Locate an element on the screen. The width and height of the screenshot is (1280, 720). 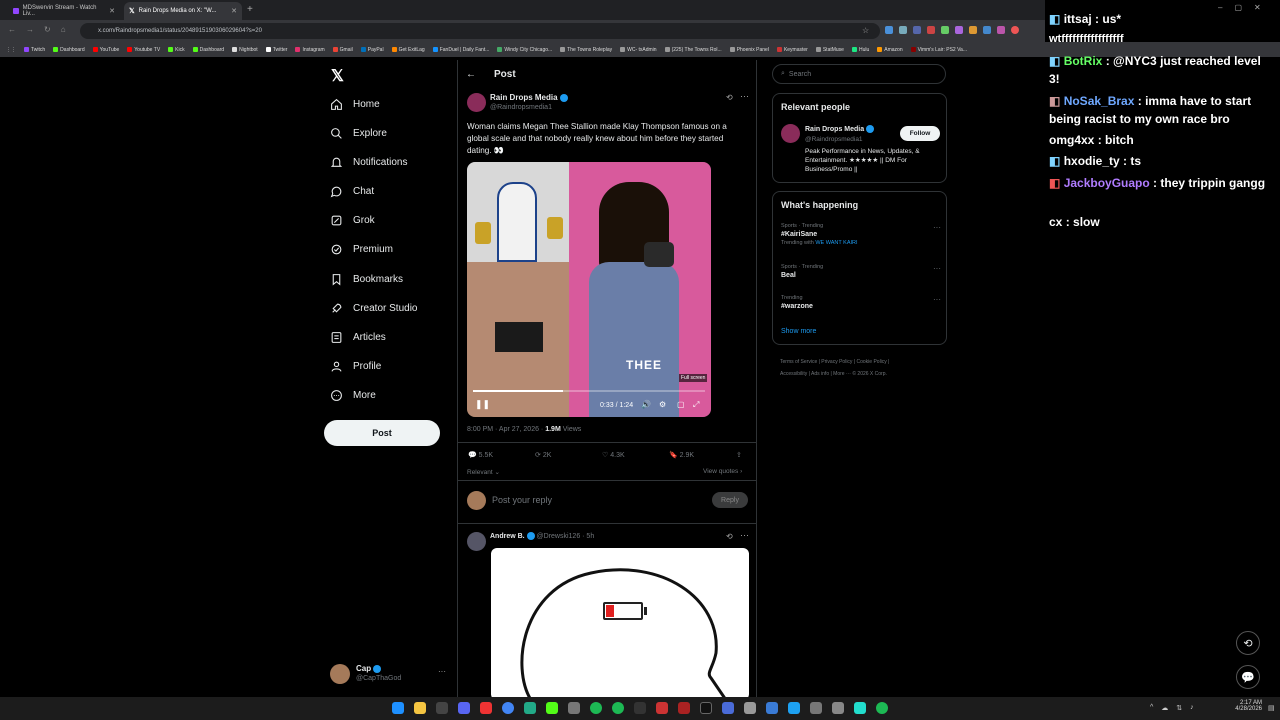
spotify-icon is located at coordinates (596, 708).